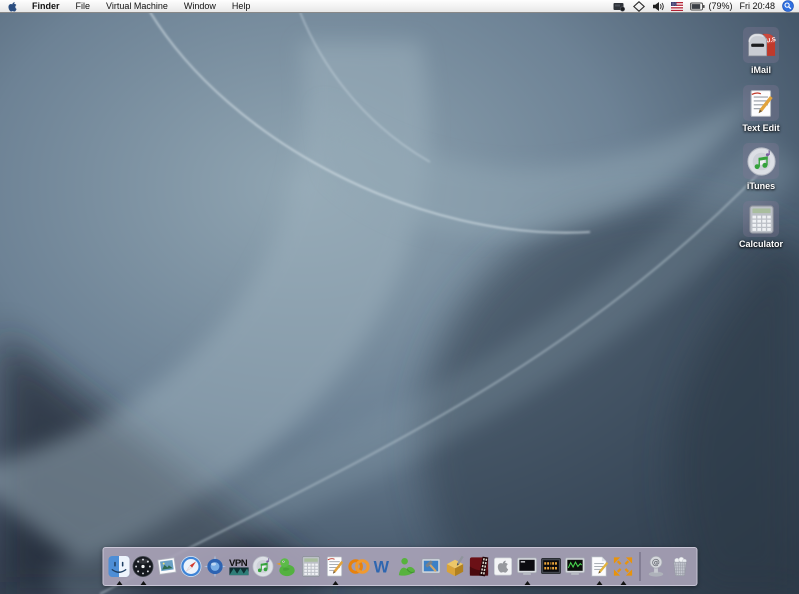 The height and width of the screenshot is (594, 799). I want to click on battery-icon: (79%), so click(711, 6).